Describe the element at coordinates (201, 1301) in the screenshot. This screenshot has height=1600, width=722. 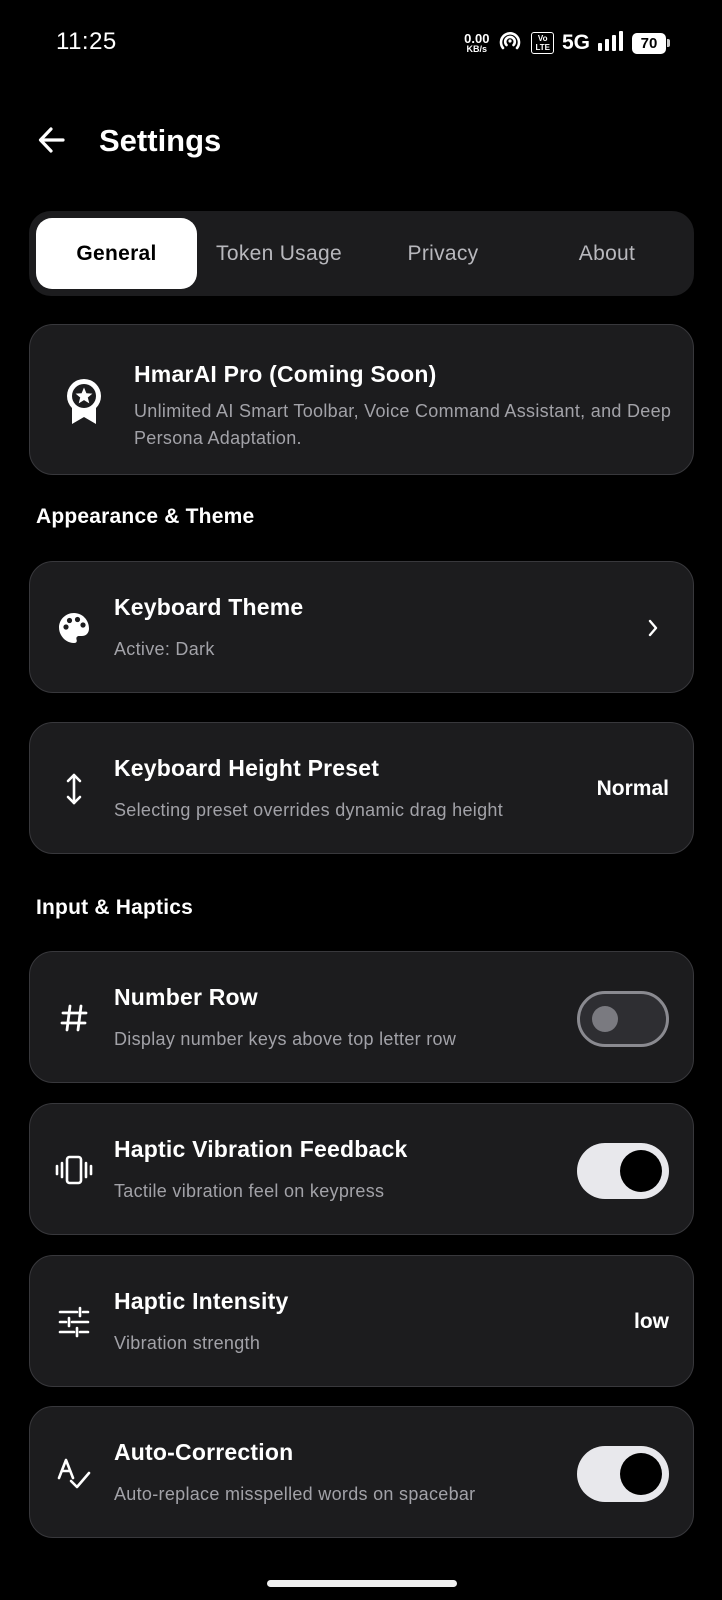
I see `haptic-intensity-title: Haptic Intensity` at that location.